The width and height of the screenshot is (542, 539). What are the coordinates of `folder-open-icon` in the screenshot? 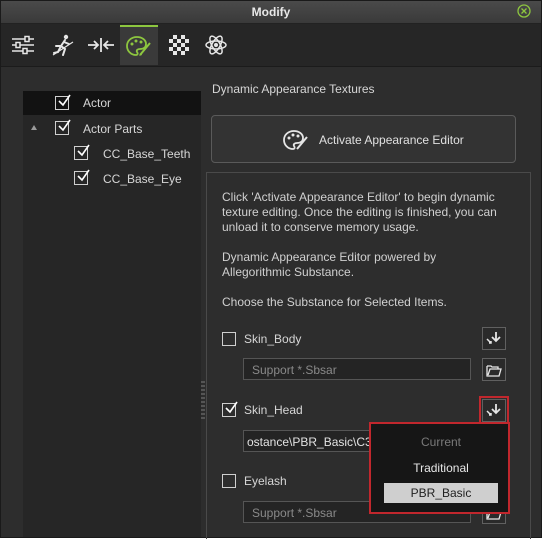 It's located at (494, 370).